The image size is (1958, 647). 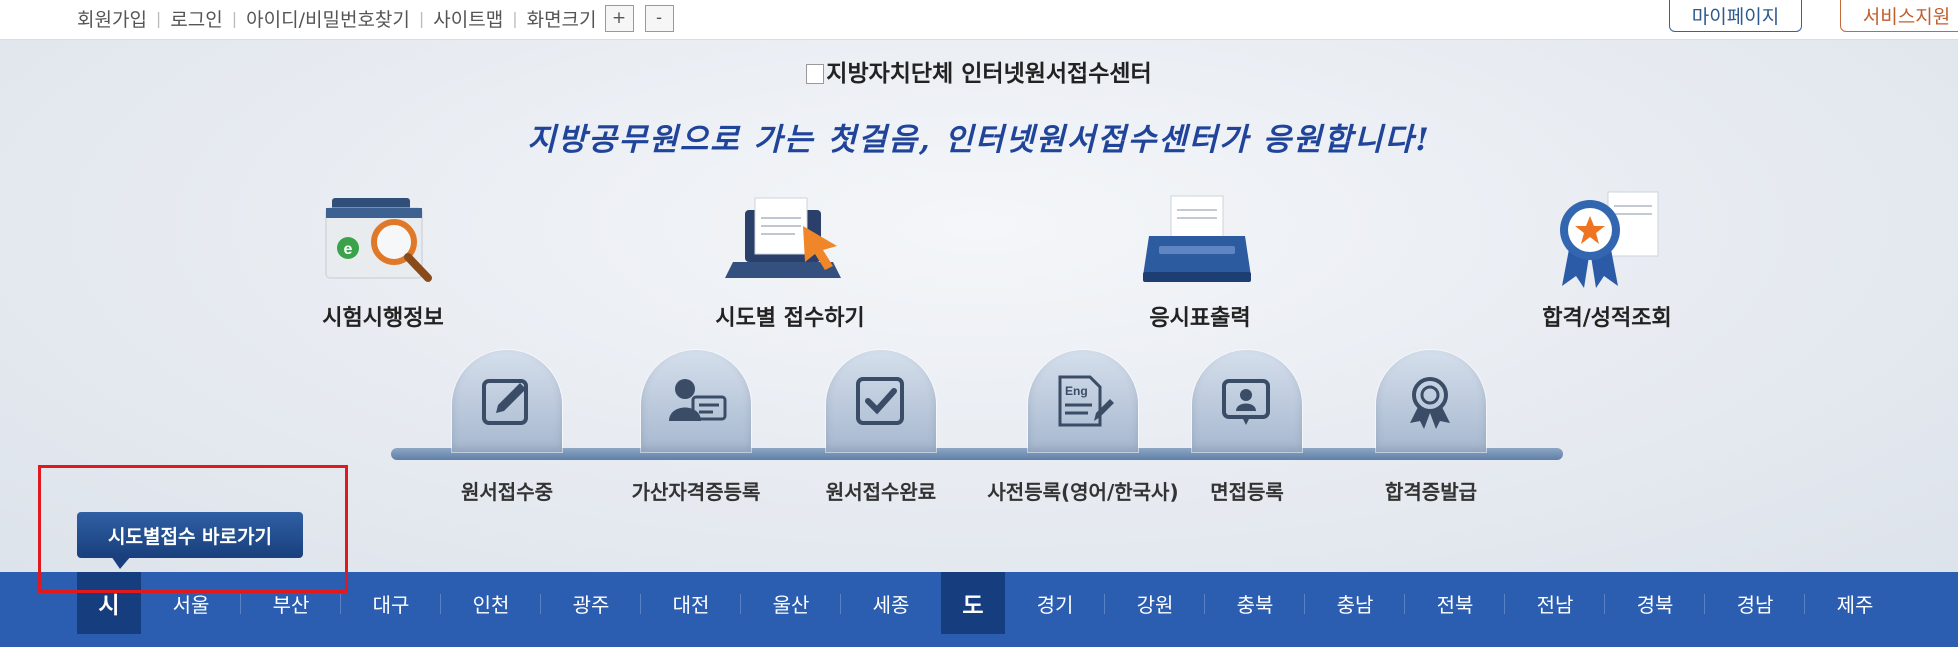 I want to click on step-label: 합격증발급, so click(x=1431, y=492).